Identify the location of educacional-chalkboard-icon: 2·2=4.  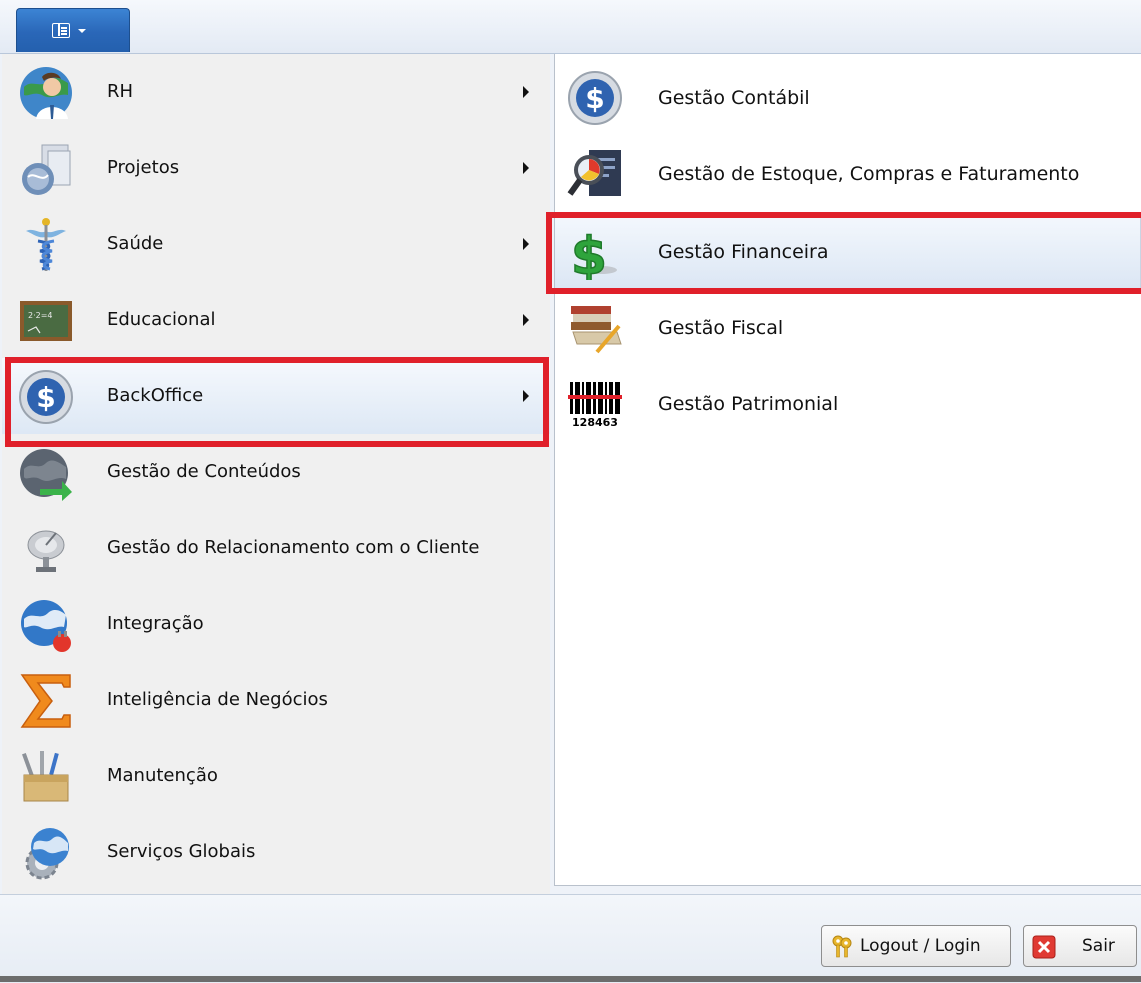
(46, 321).